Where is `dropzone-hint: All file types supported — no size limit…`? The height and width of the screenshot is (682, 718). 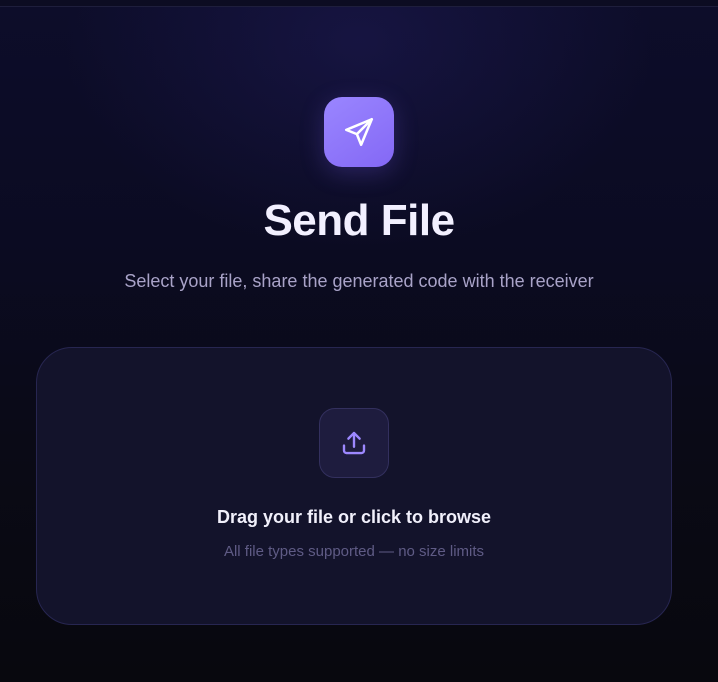
dropzone-hint: All file types supported — no size limit… is located at coordinates (354, 551).